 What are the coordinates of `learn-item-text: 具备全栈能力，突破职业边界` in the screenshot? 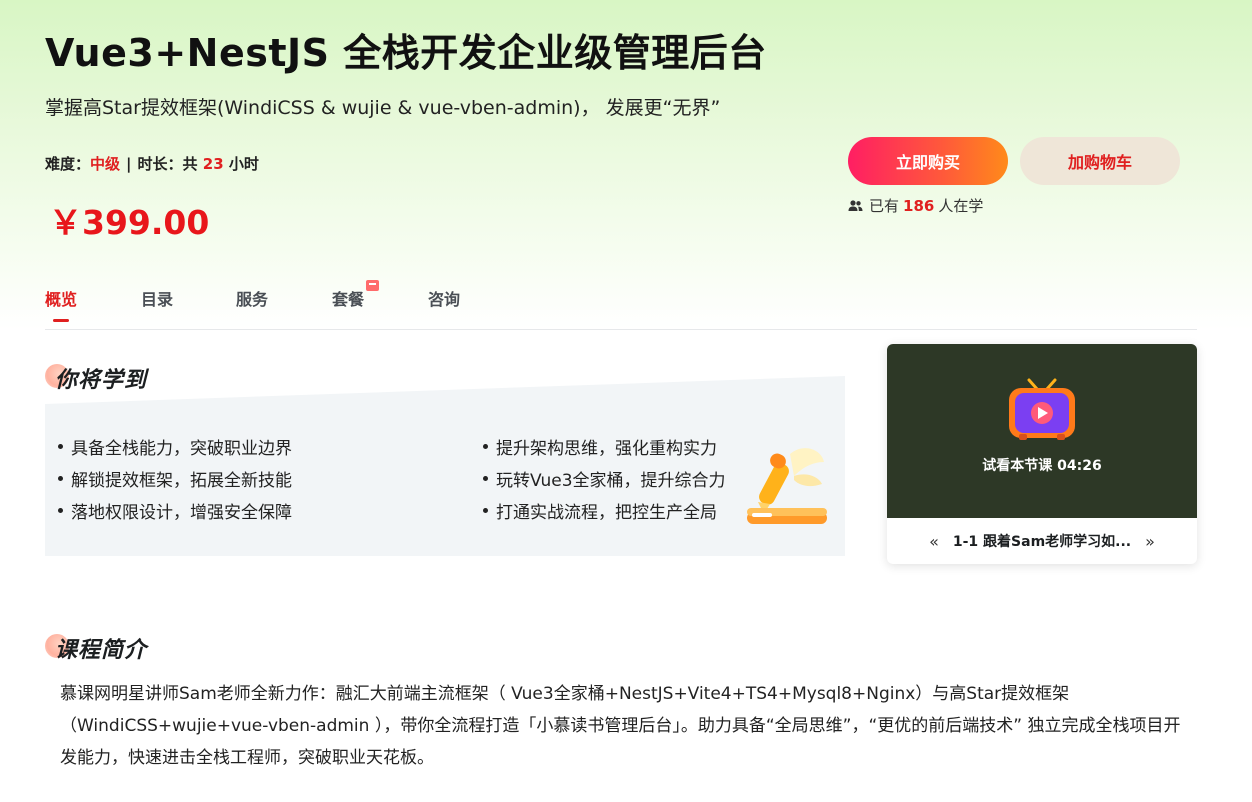 It's located at (181, 449).